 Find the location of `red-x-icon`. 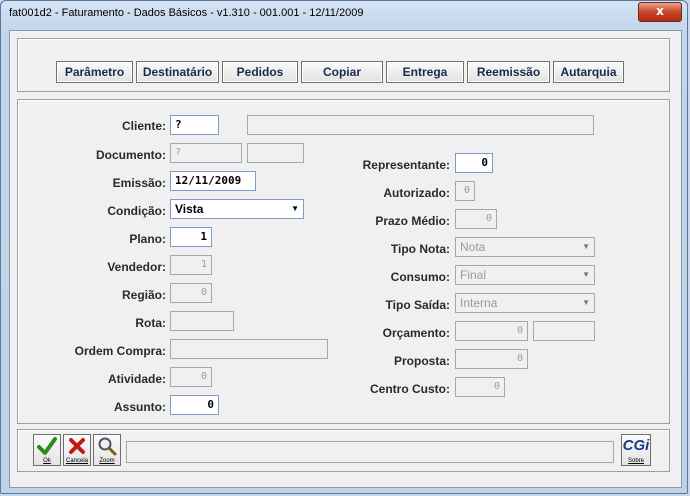

red-x-icon is located at coordinates (77, 446).